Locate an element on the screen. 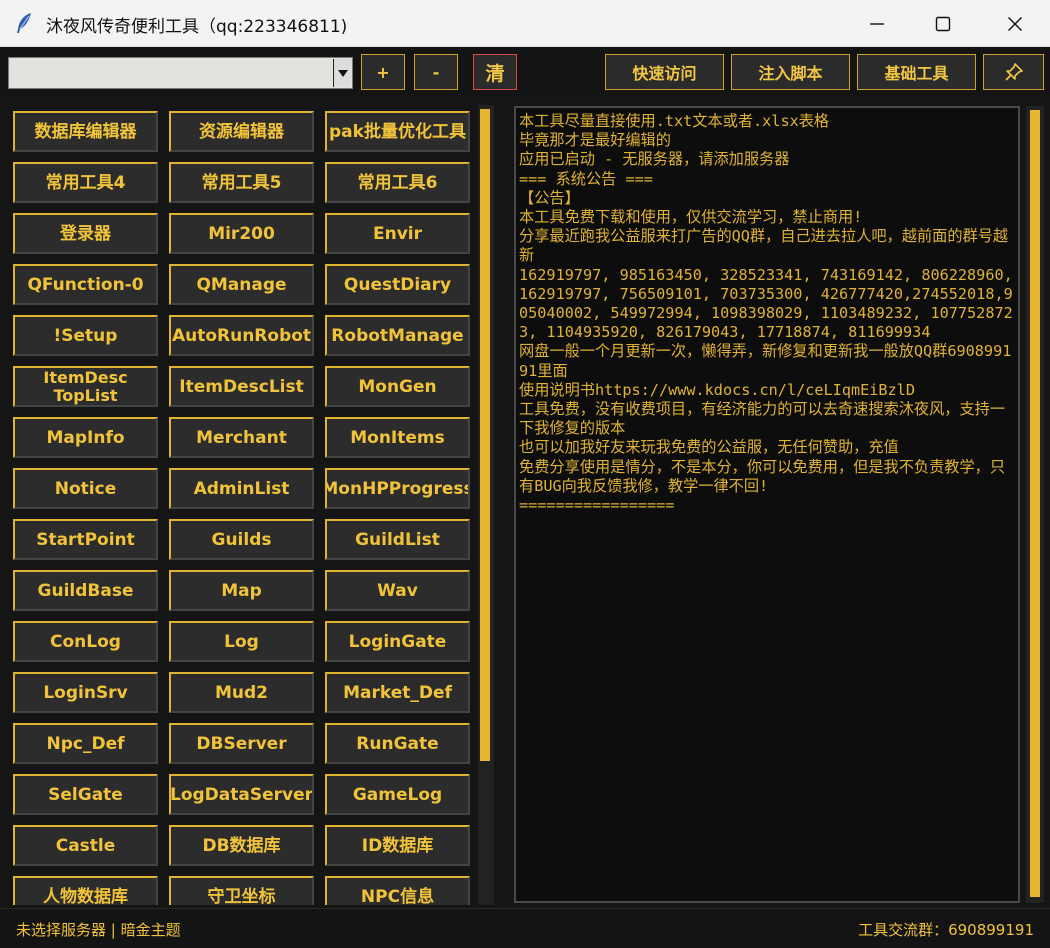 The width and height of the screenshot is (1050, 948). pin-icon is located at coordinates (1013, 72).